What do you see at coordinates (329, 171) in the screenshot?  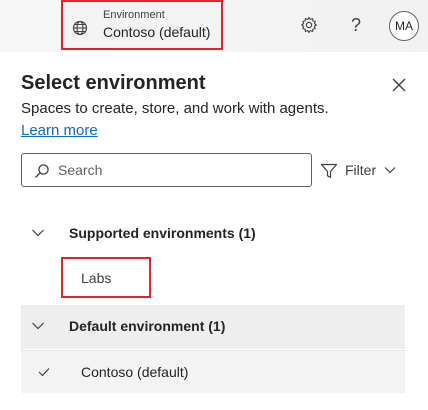 I see `filter-icon` at bounding box center [329, 171].